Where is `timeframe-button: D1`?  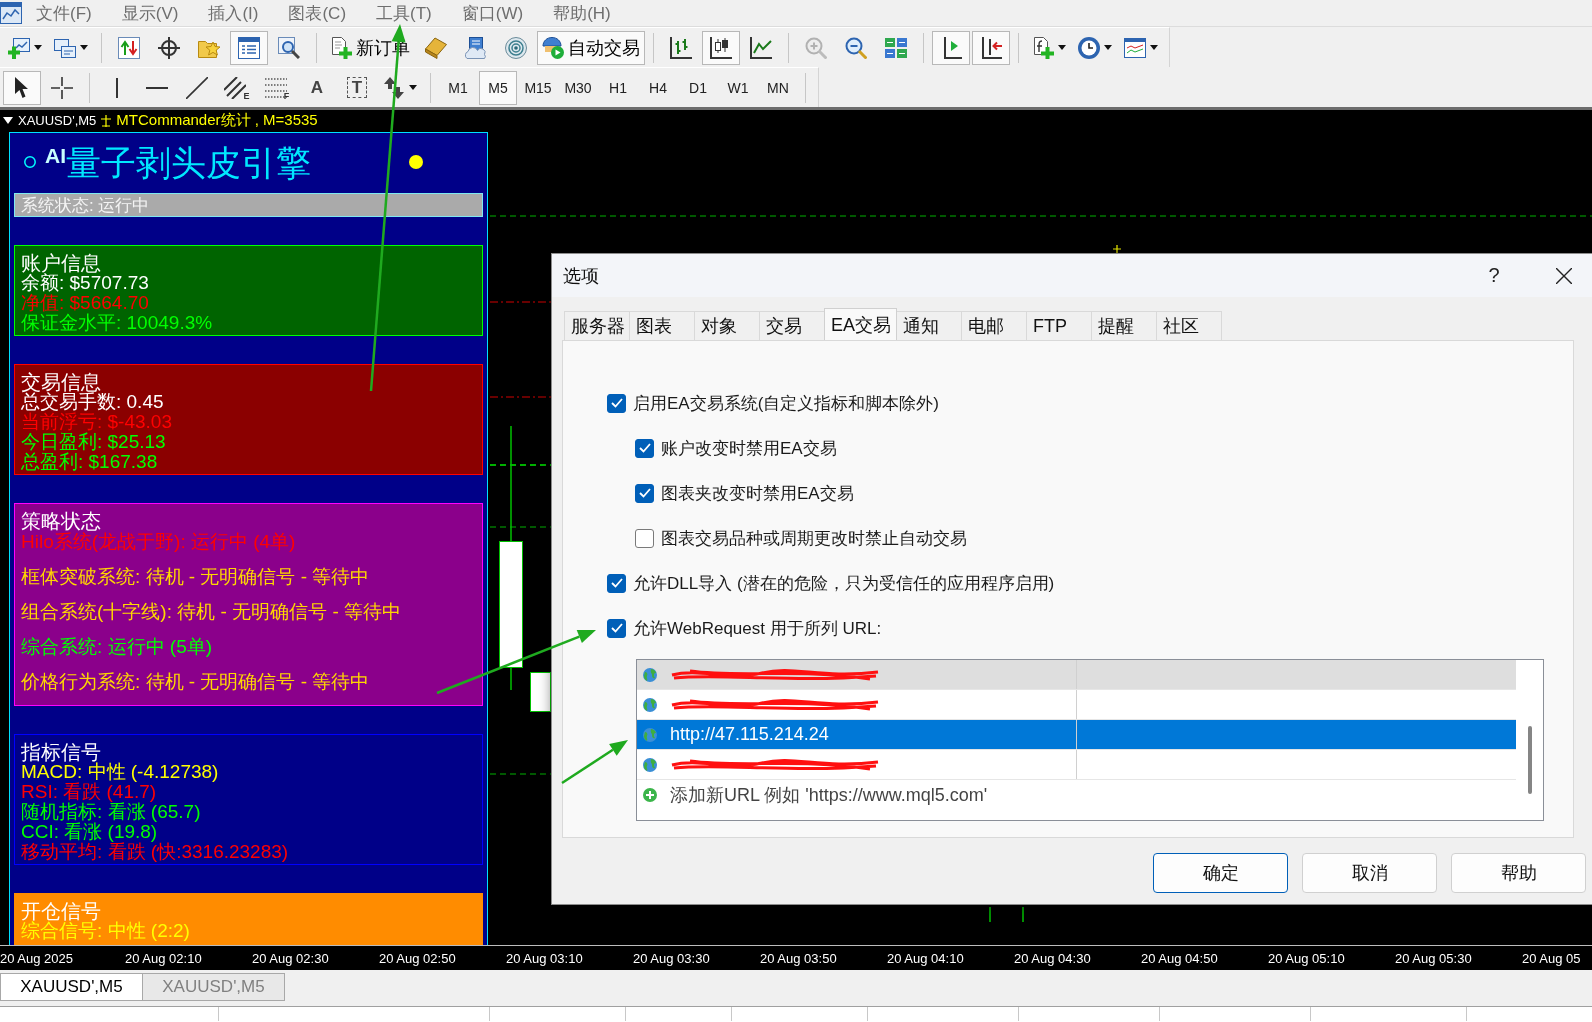 timeframe-button: D1 is located at coordinates (698, 87).